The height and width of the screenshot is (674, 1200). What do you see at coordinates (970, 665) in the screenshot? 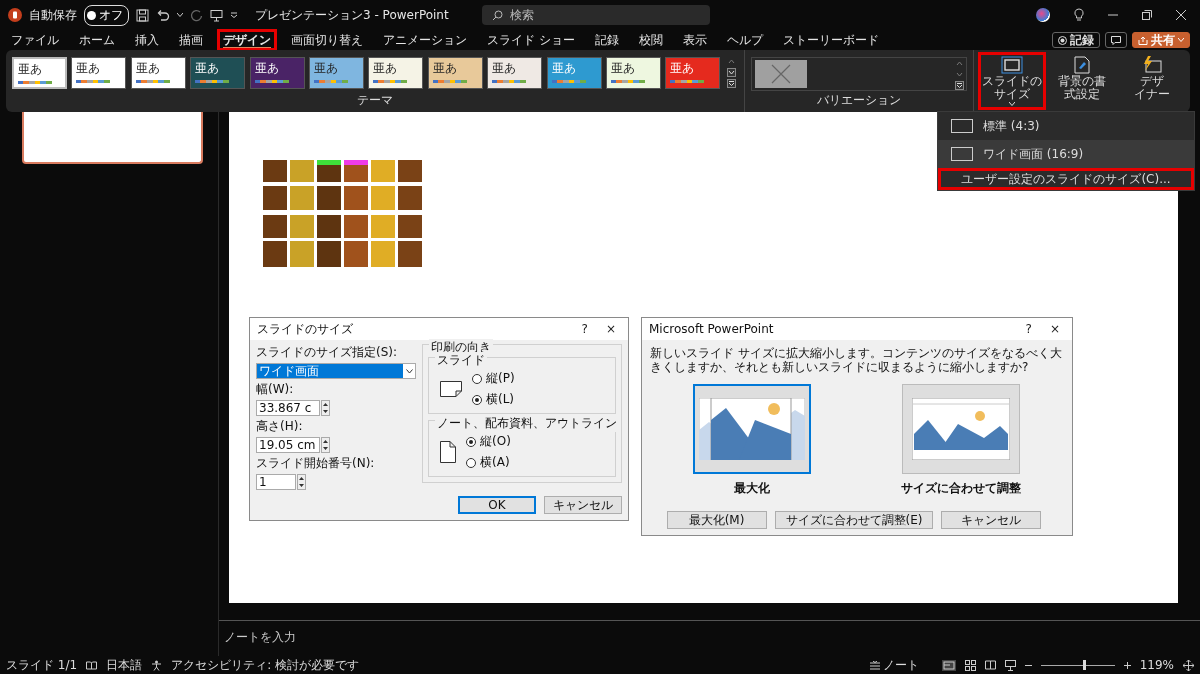
I see `grid-view-icon` at bounding box center [970, 665].